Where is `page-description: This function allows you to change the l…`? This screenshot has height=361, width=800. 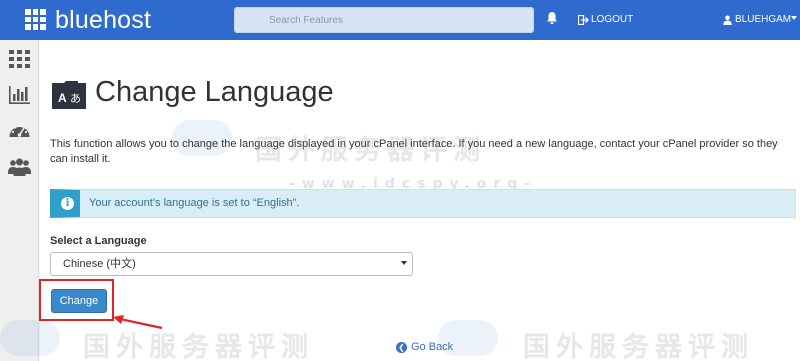 page-description: This function allows you to change the l… is located at coordinates (414, 151).